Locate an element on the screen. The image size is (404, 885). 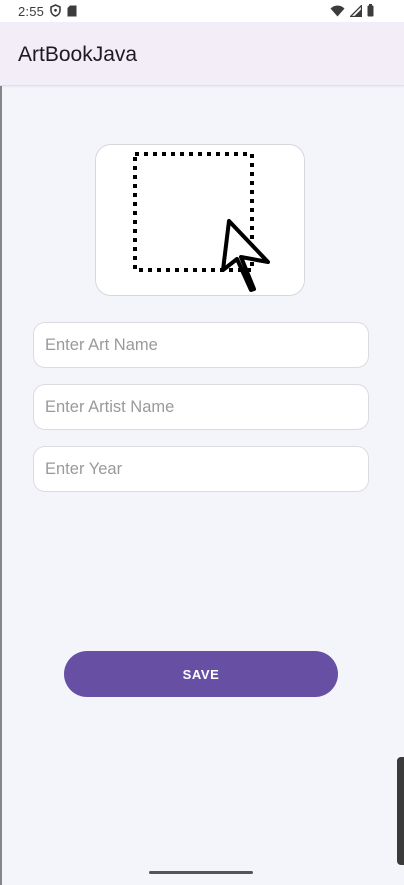
art-name-field is located at coordinates (201, 345).